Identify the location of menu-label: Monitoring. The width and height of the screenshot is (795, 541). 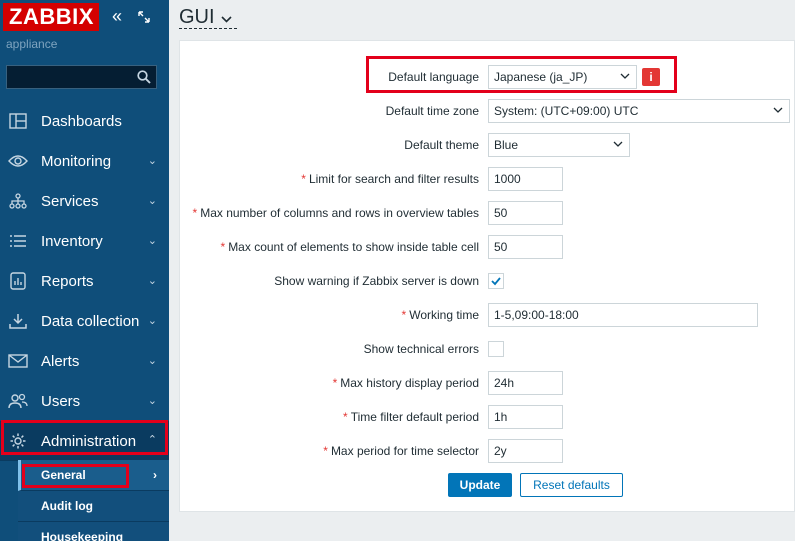
(76, 161).